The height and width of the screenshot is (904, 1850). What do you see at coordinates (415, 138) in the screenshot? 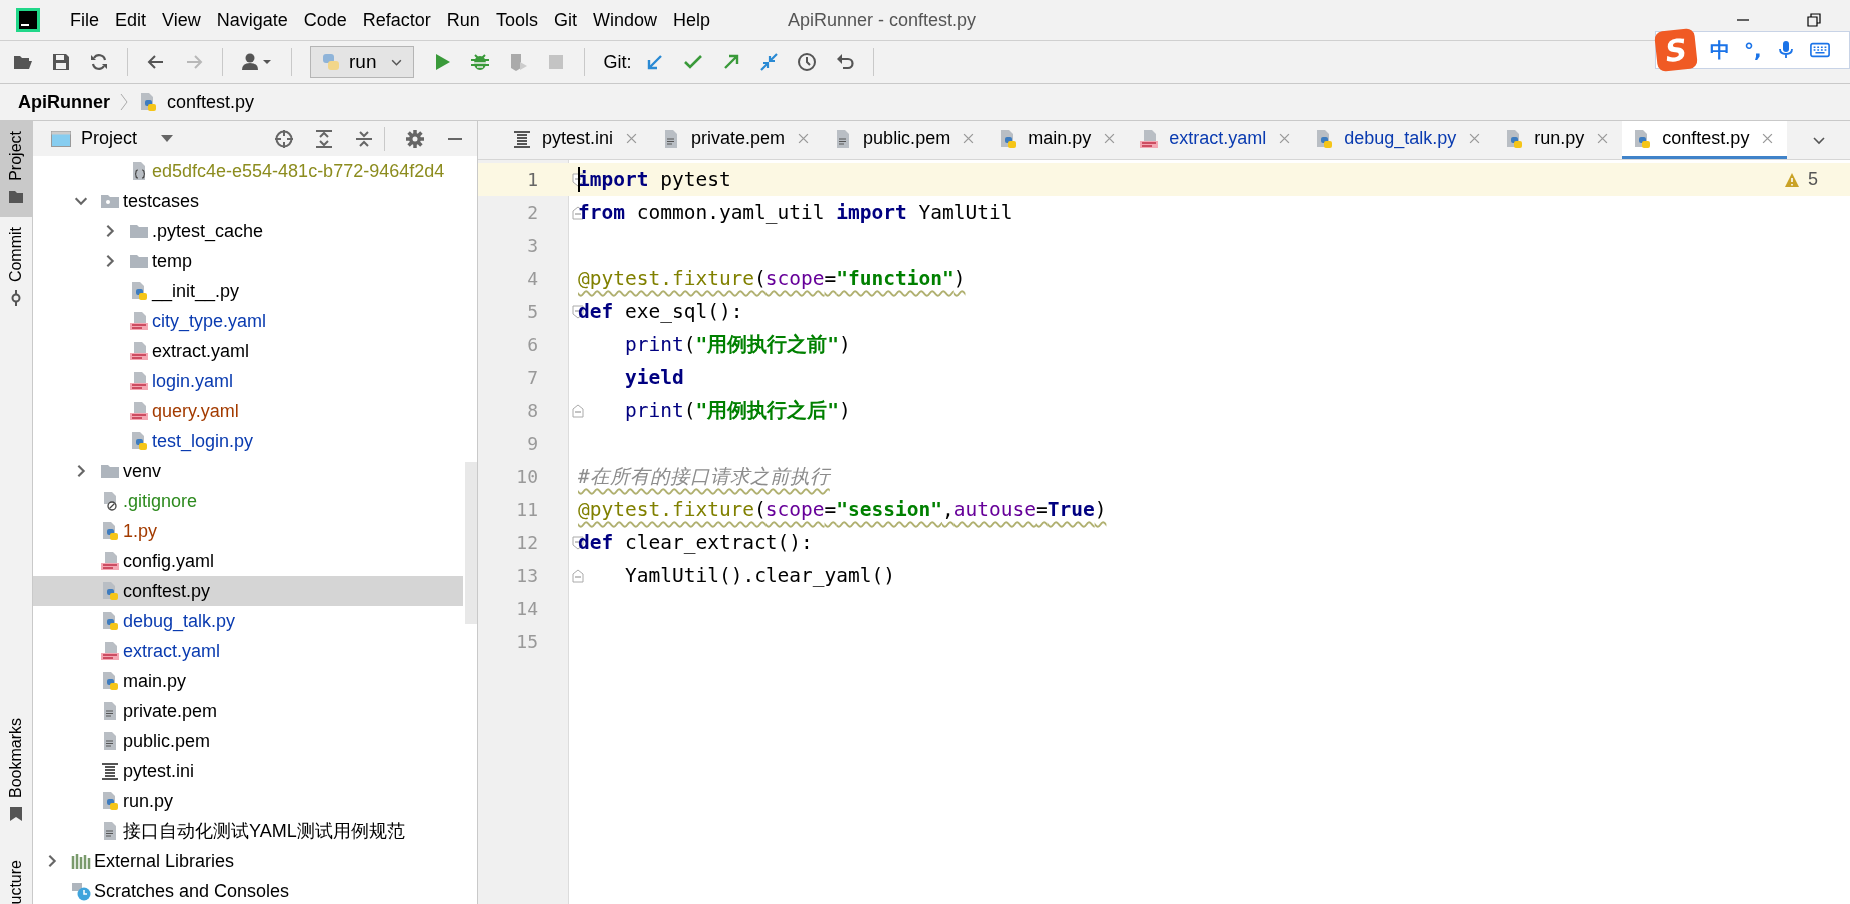
I see `settings-icon` at bounding box center [415, 138].